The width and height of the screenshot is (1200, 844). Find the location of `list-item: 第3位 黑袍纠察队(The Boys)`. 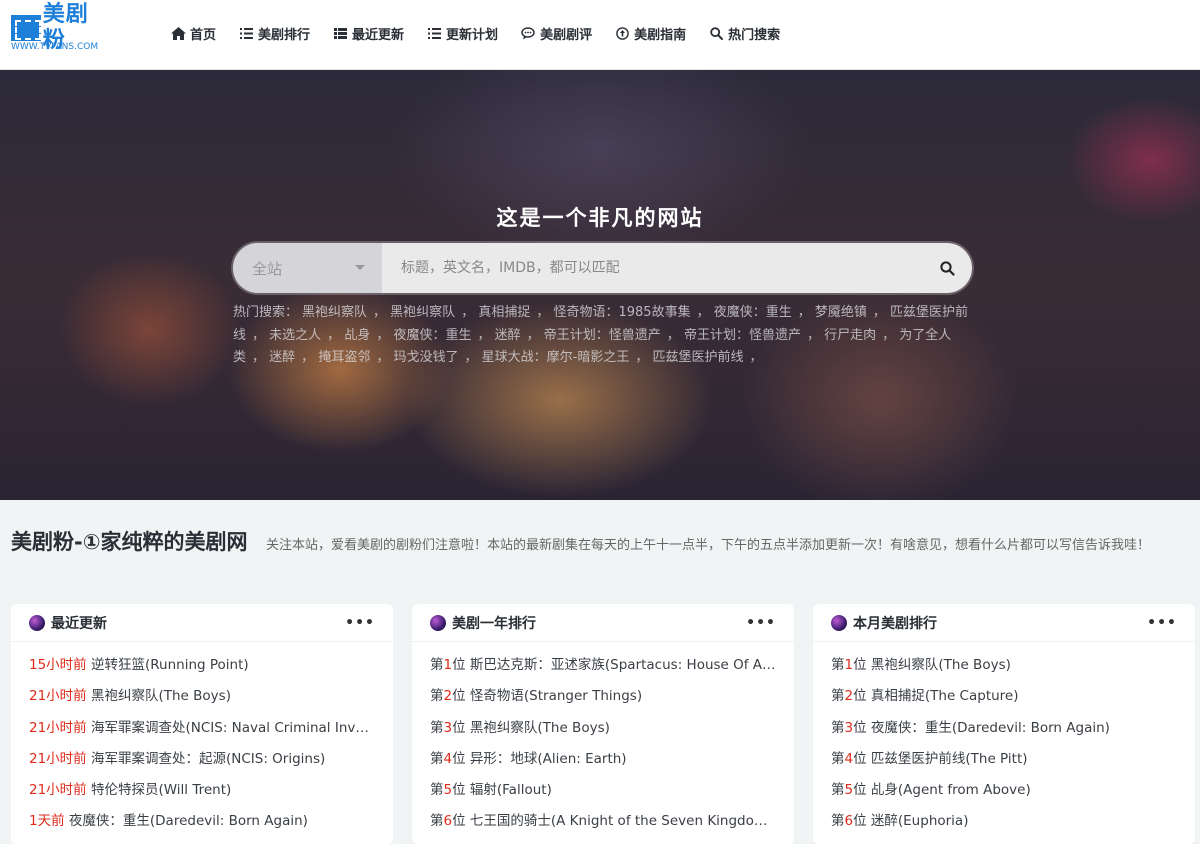

list-item: 第3位 黑袍纠察队(The Boys) is located at coordinates (603, 728).